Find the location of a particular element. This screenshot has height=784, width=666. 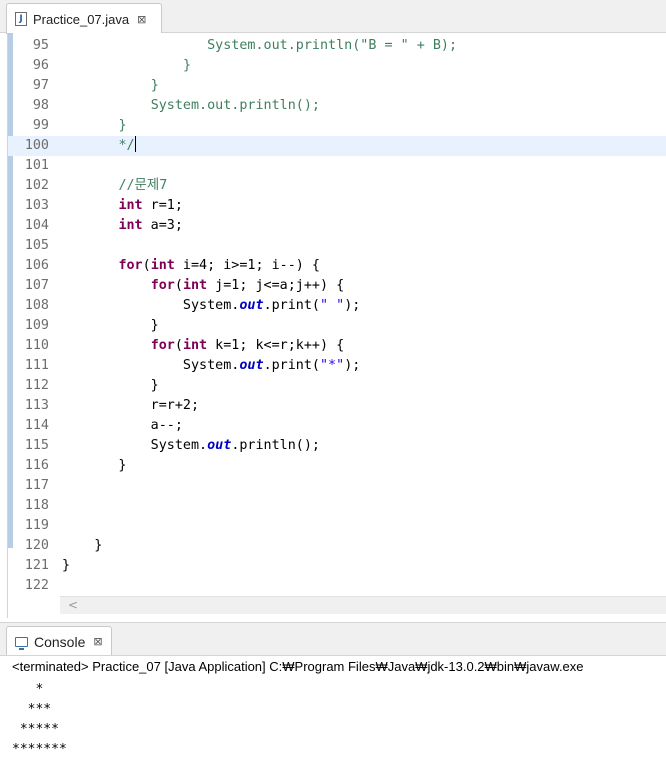

code-line: 107 for(int j=1; j<=a;j++) { is located at coordinates (337, 286).